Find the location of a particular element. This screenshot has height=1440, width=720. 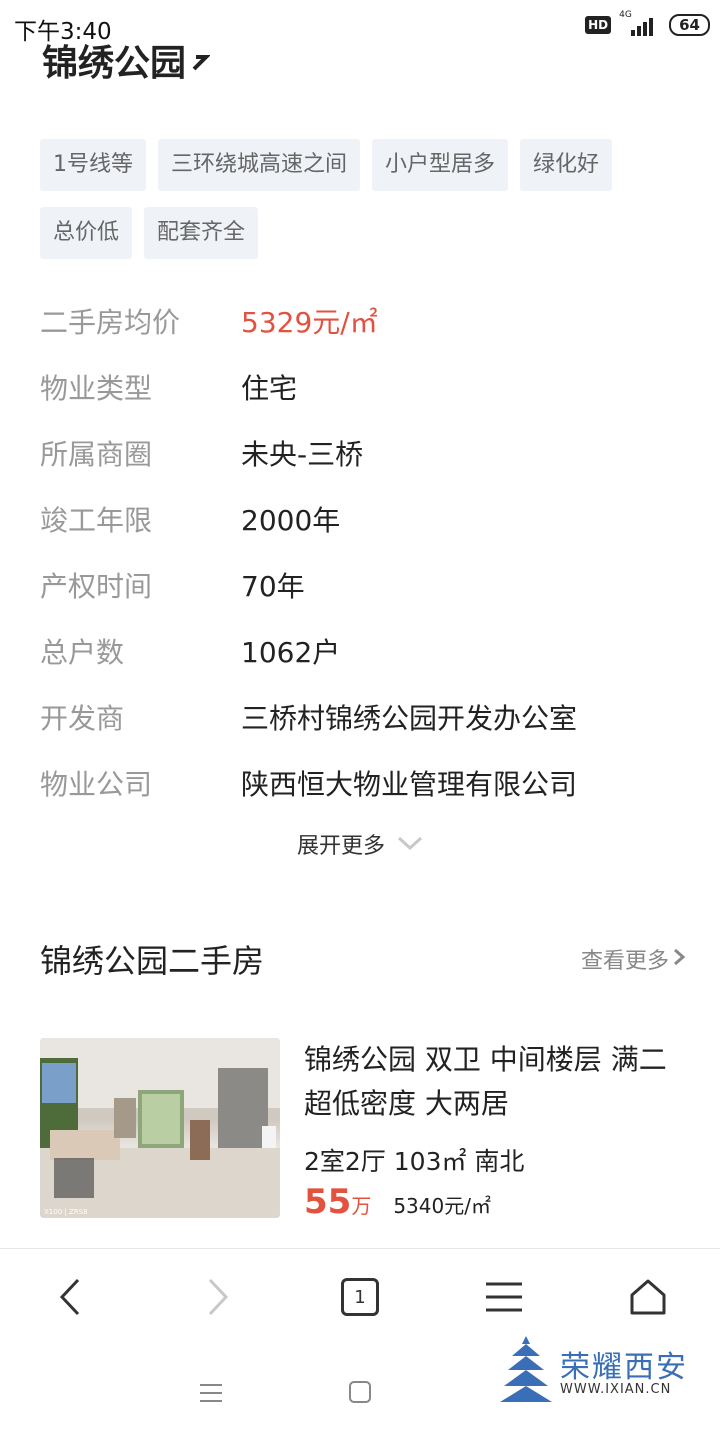

status-icons: HD 4G 64 is located at coordinates (647, 23).